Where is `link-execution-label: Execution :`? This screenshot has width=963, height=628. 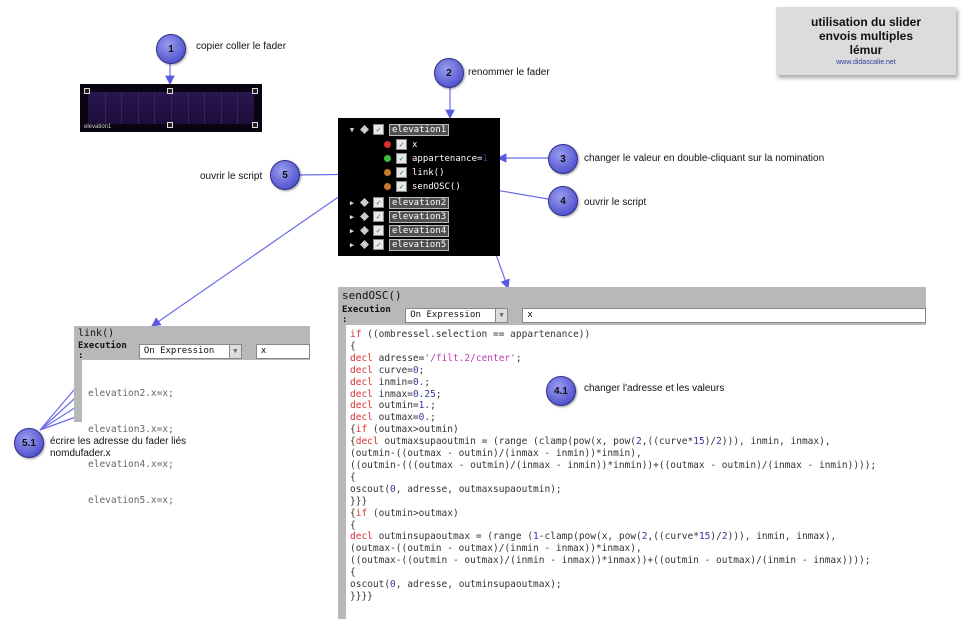
link-execution-label: Execution : is located at coordinates (102, 351).